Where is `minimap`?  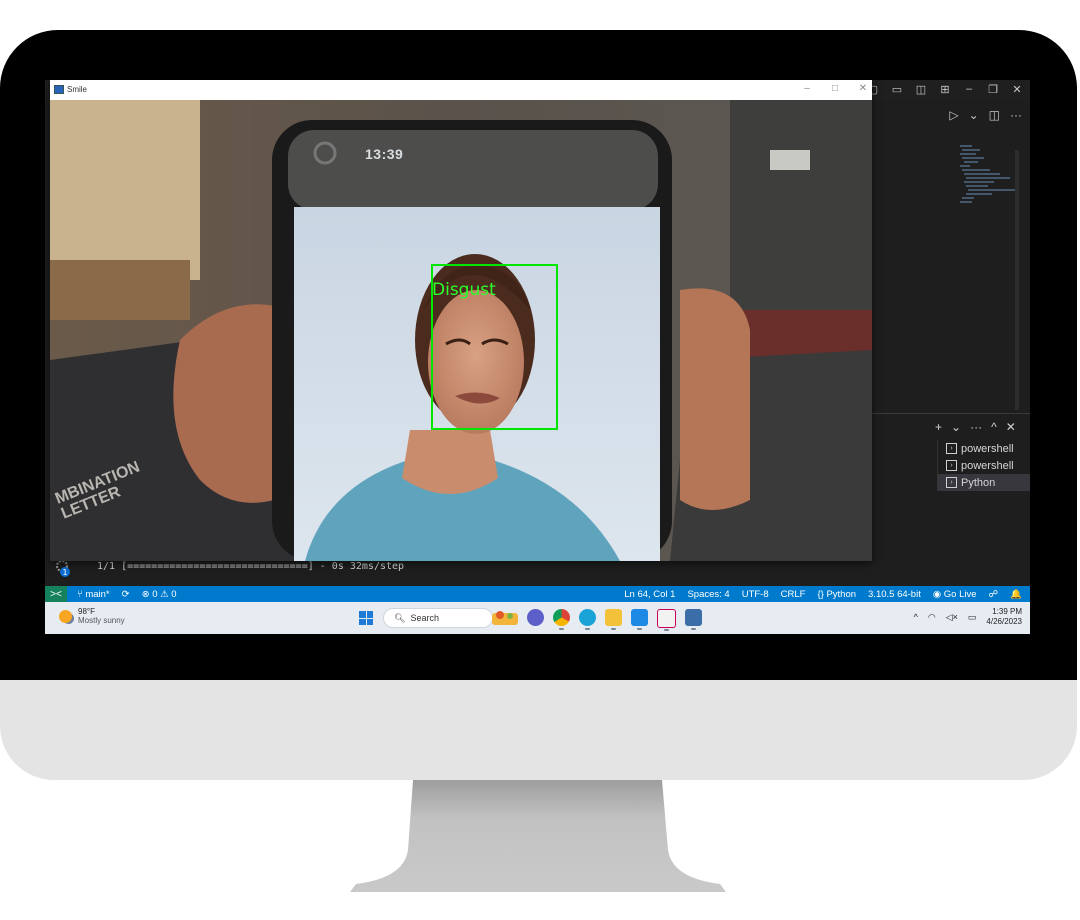
minimap is located at coordinates (985, 180).